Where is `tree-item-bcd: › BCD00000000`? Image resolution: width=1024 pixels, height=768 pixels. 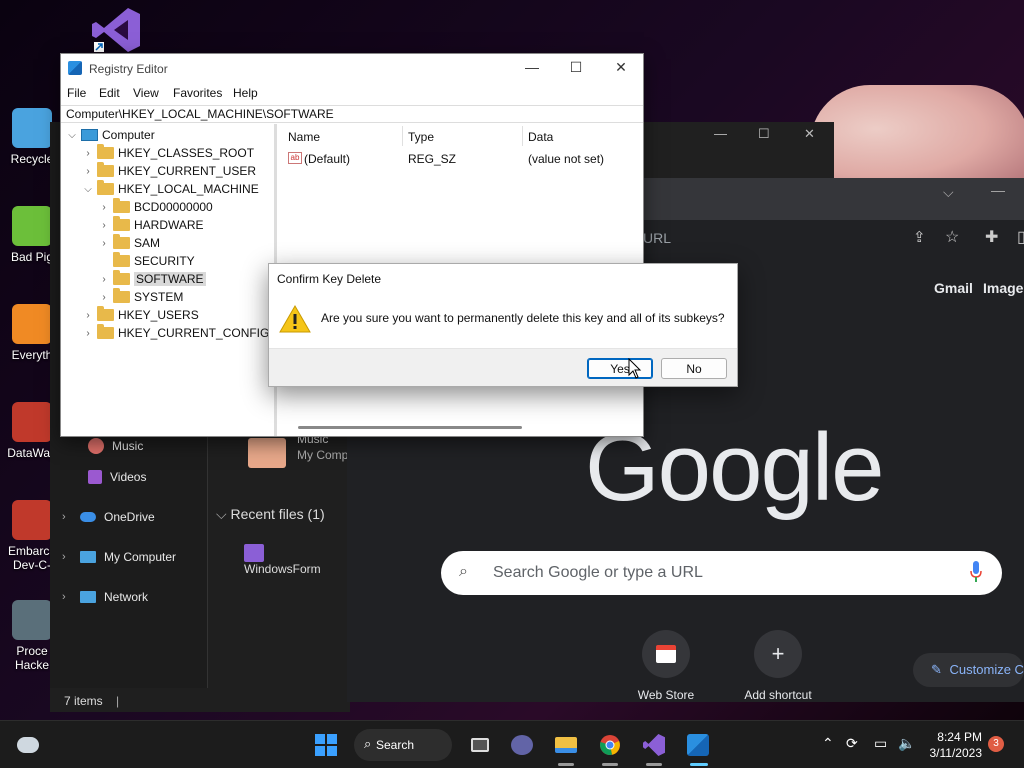
tree-item-bcd: › BCD00000000 is located at coordinates (156, 207).